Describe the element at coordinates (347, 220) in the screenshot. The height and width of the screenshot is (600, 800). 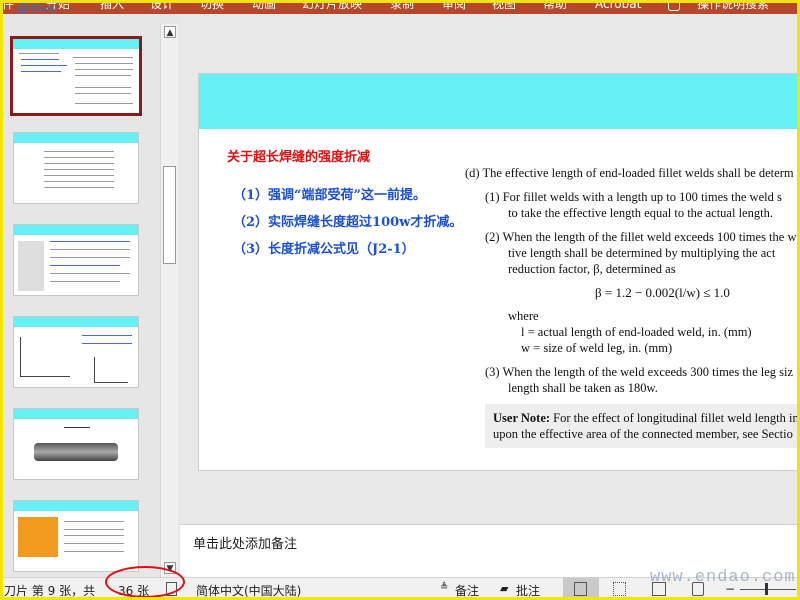
I see `slide-point: （2）实际焊缝长度超过100w才折减。` at that location.